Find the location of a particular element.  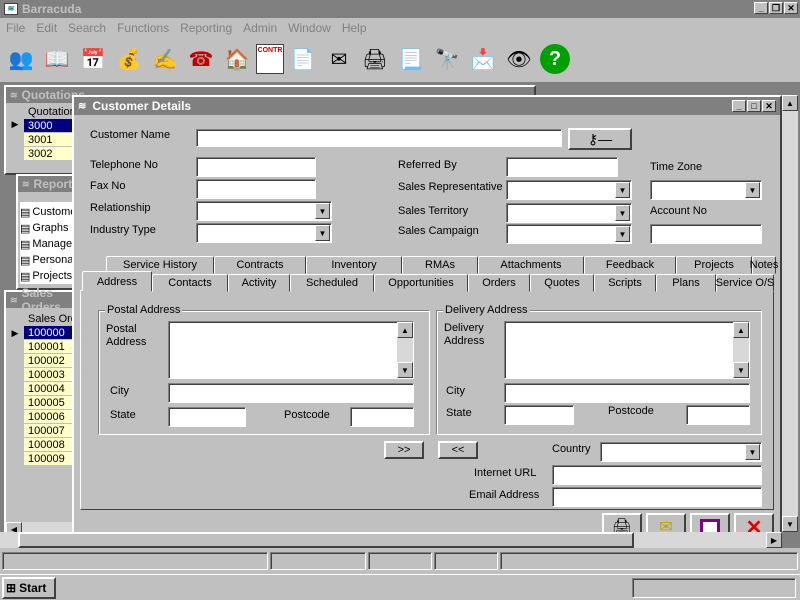

write-pen-icon: ✍ is located at coordinates (165, 59).